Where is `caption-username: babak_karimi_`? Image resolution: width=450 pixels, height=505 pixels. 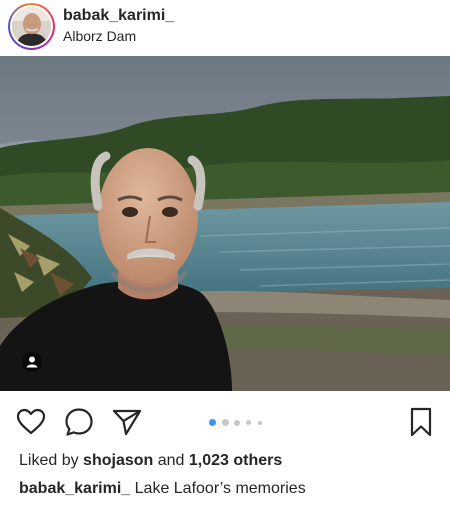
caption-username: babak_karimi_ is located at coordinates (74, 488).